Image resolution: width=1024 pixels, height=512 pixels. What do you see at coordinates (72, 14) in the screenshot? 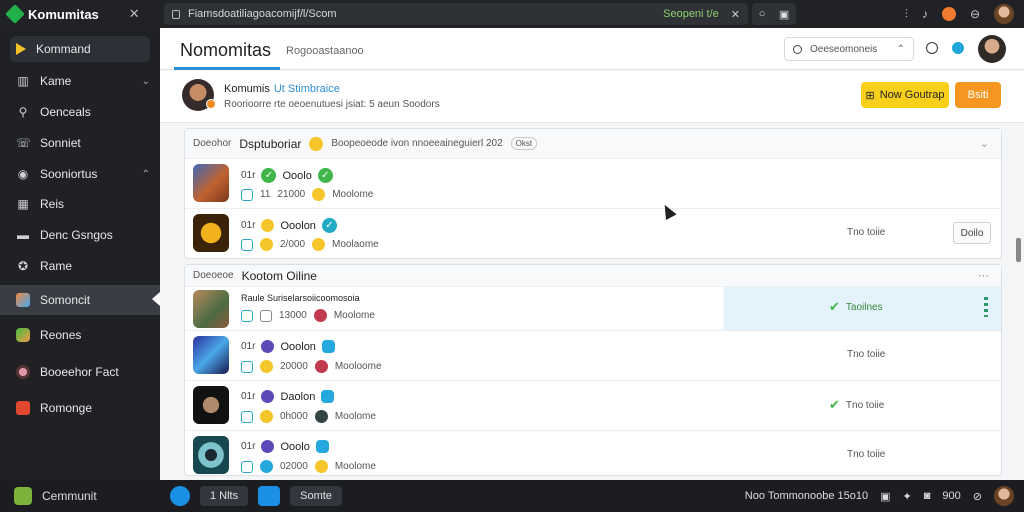
I see `brand: Komumitas ✕` at bounding box center [72, 14].